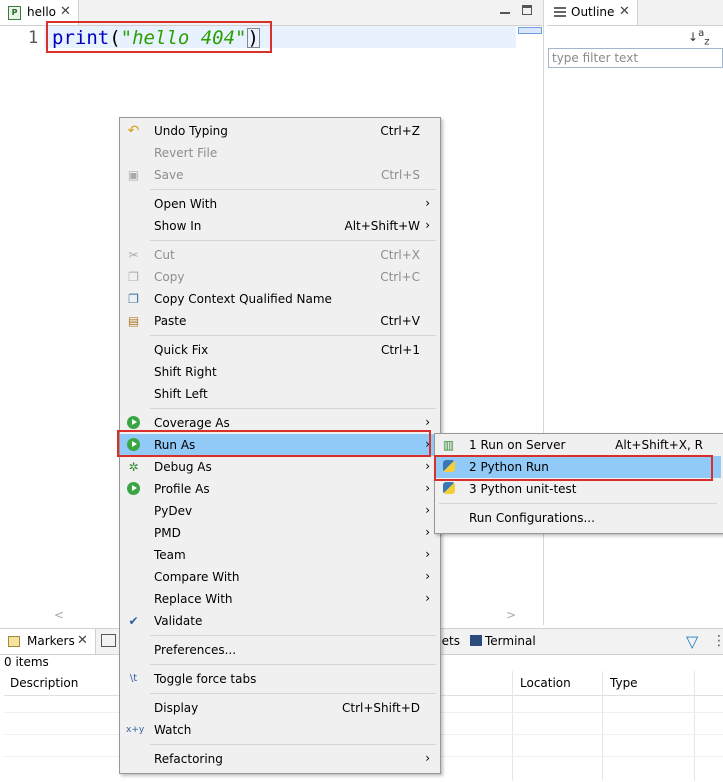  I want to click on column-description: Description, so click(44, 683).